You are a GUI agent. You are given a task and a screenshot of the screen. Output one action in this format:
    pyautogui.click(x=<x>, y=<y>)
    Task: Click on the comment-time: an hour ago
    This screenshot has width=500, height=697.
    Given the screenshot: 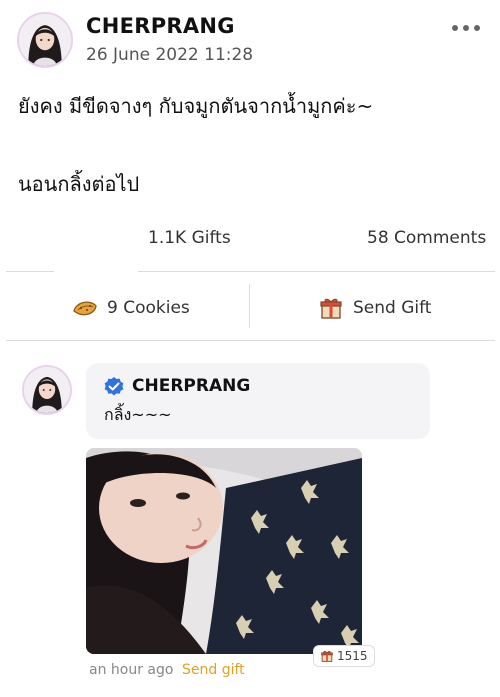 What is the action you would take?
    pyautogui.click(x=131, y=670)
    